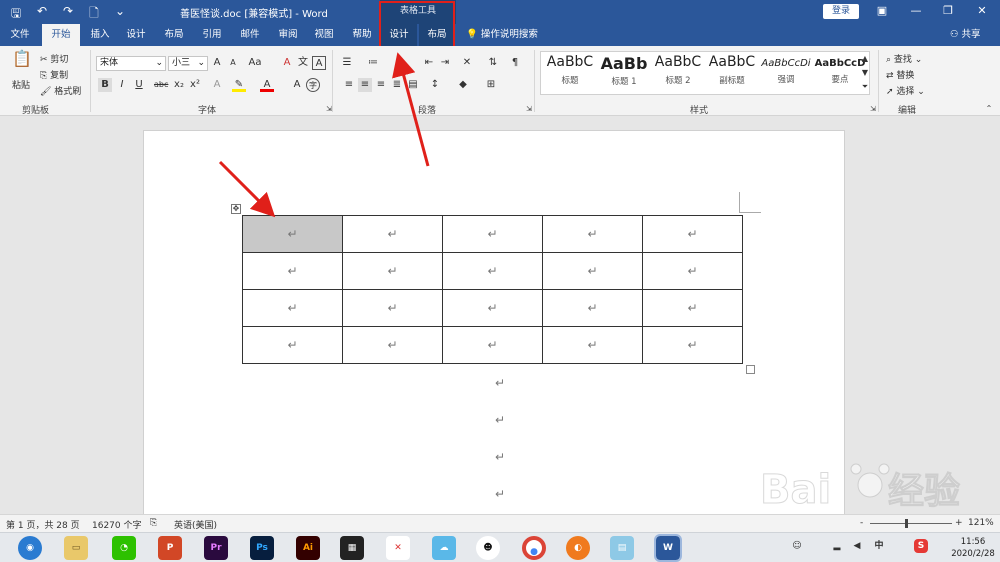 This screenshot has width=1000, height=562. What do you see at coordinates (467, 63) in the screenshot?
I see `chinese-layout-icon: ✕` at bounding box center [467, 63].